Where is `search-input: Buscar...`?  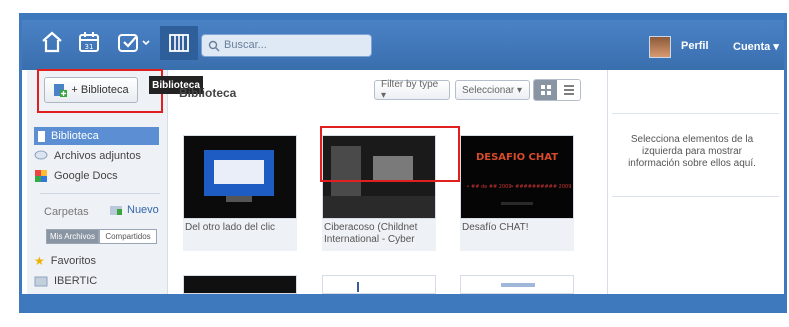
search-input: Buscar... is located at coordinates (286, 45).